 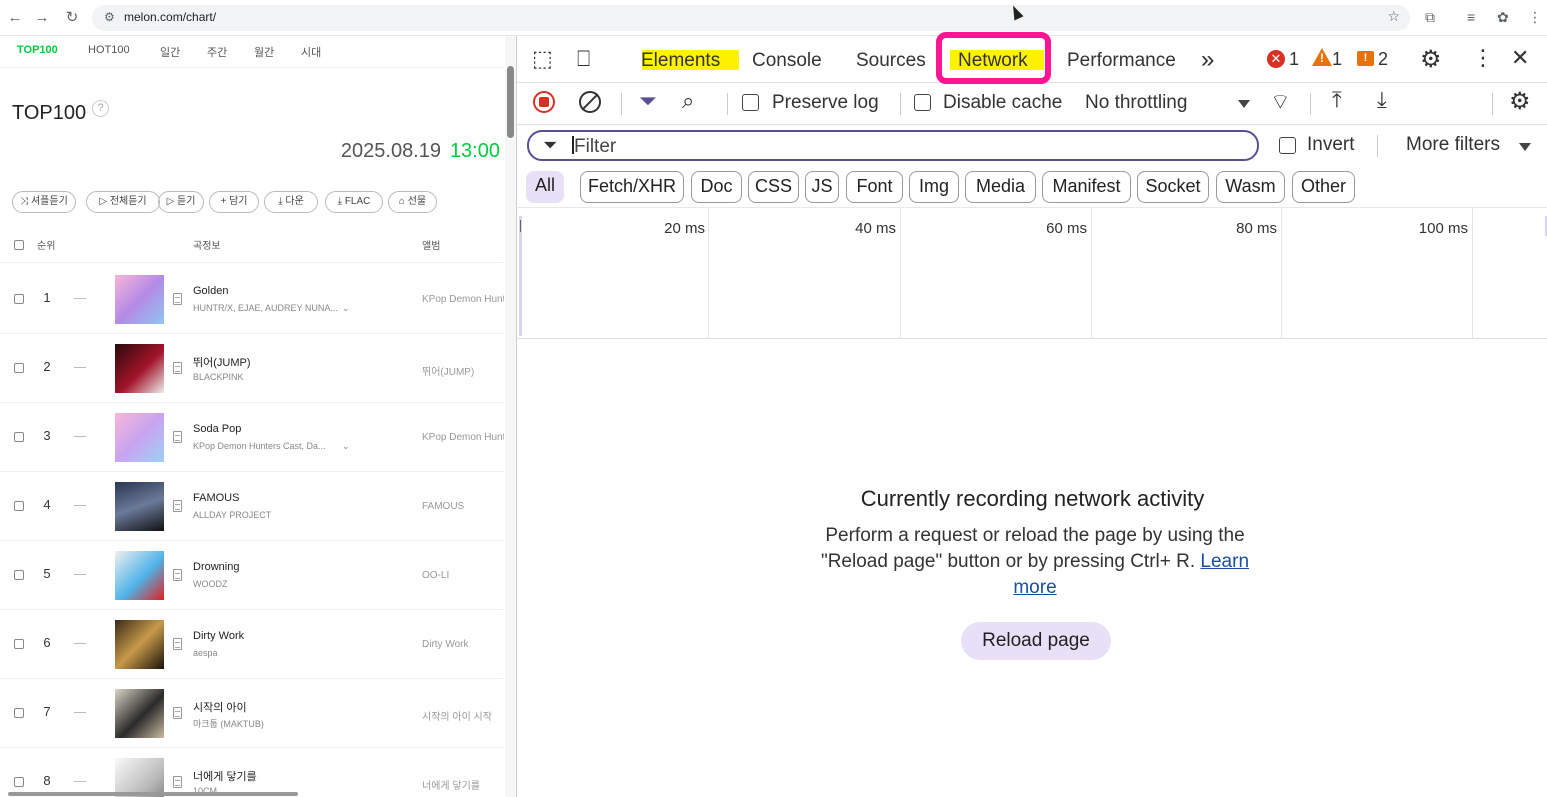 What do you see at coordinates (716, 187) in the screenshot?
I see `type-doc: Doc` at bounding box center [716, 187].